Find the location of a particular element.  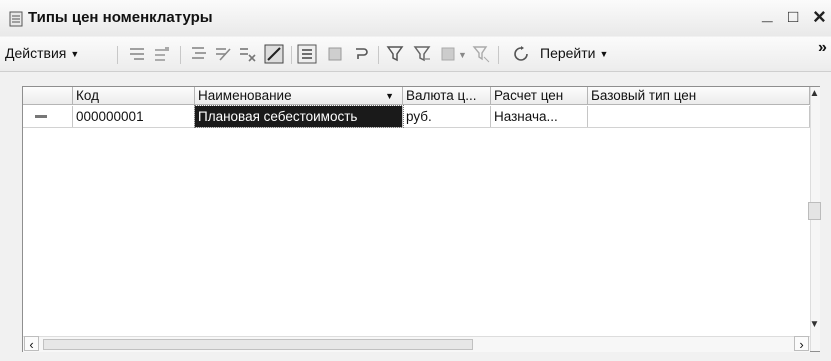

window-title: Типы цен номенклатуры is located at coordinates (120, 17).